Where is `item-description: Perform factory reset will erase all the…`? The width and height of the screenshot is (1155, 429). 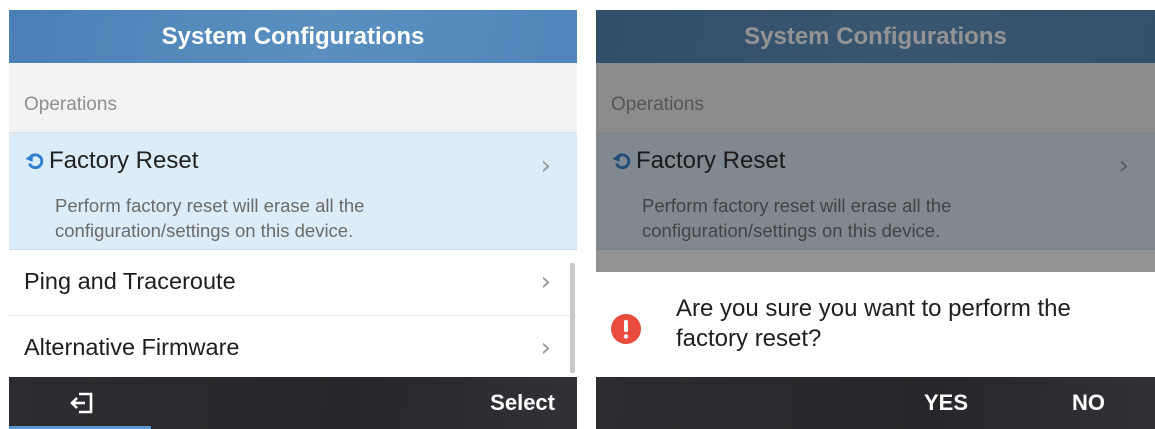
item-description: Perform factory reset will erase all the… is located at coordinates (210, 218).